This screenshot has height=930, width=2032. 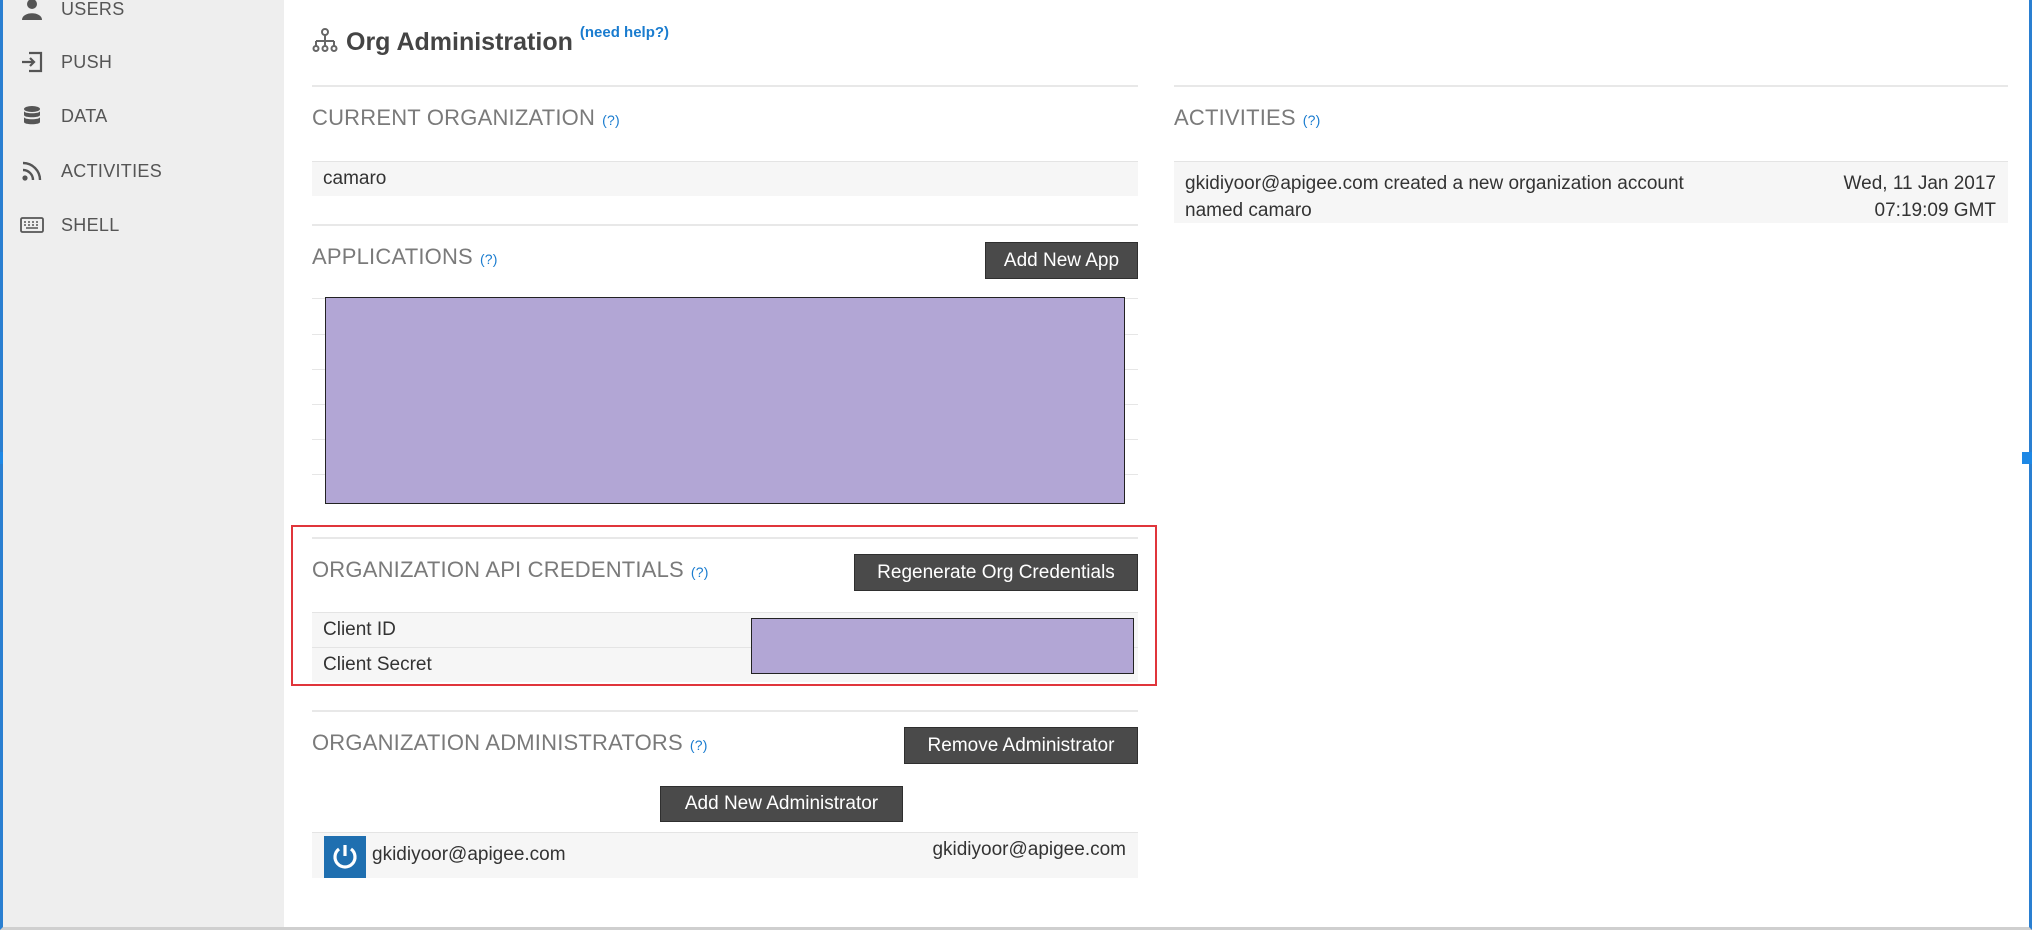 What do you see at coordinates (454, 117) in the screenshot?
I see `section-title: CURRENT ORGANIZATION` at bounding box center [454, 117].